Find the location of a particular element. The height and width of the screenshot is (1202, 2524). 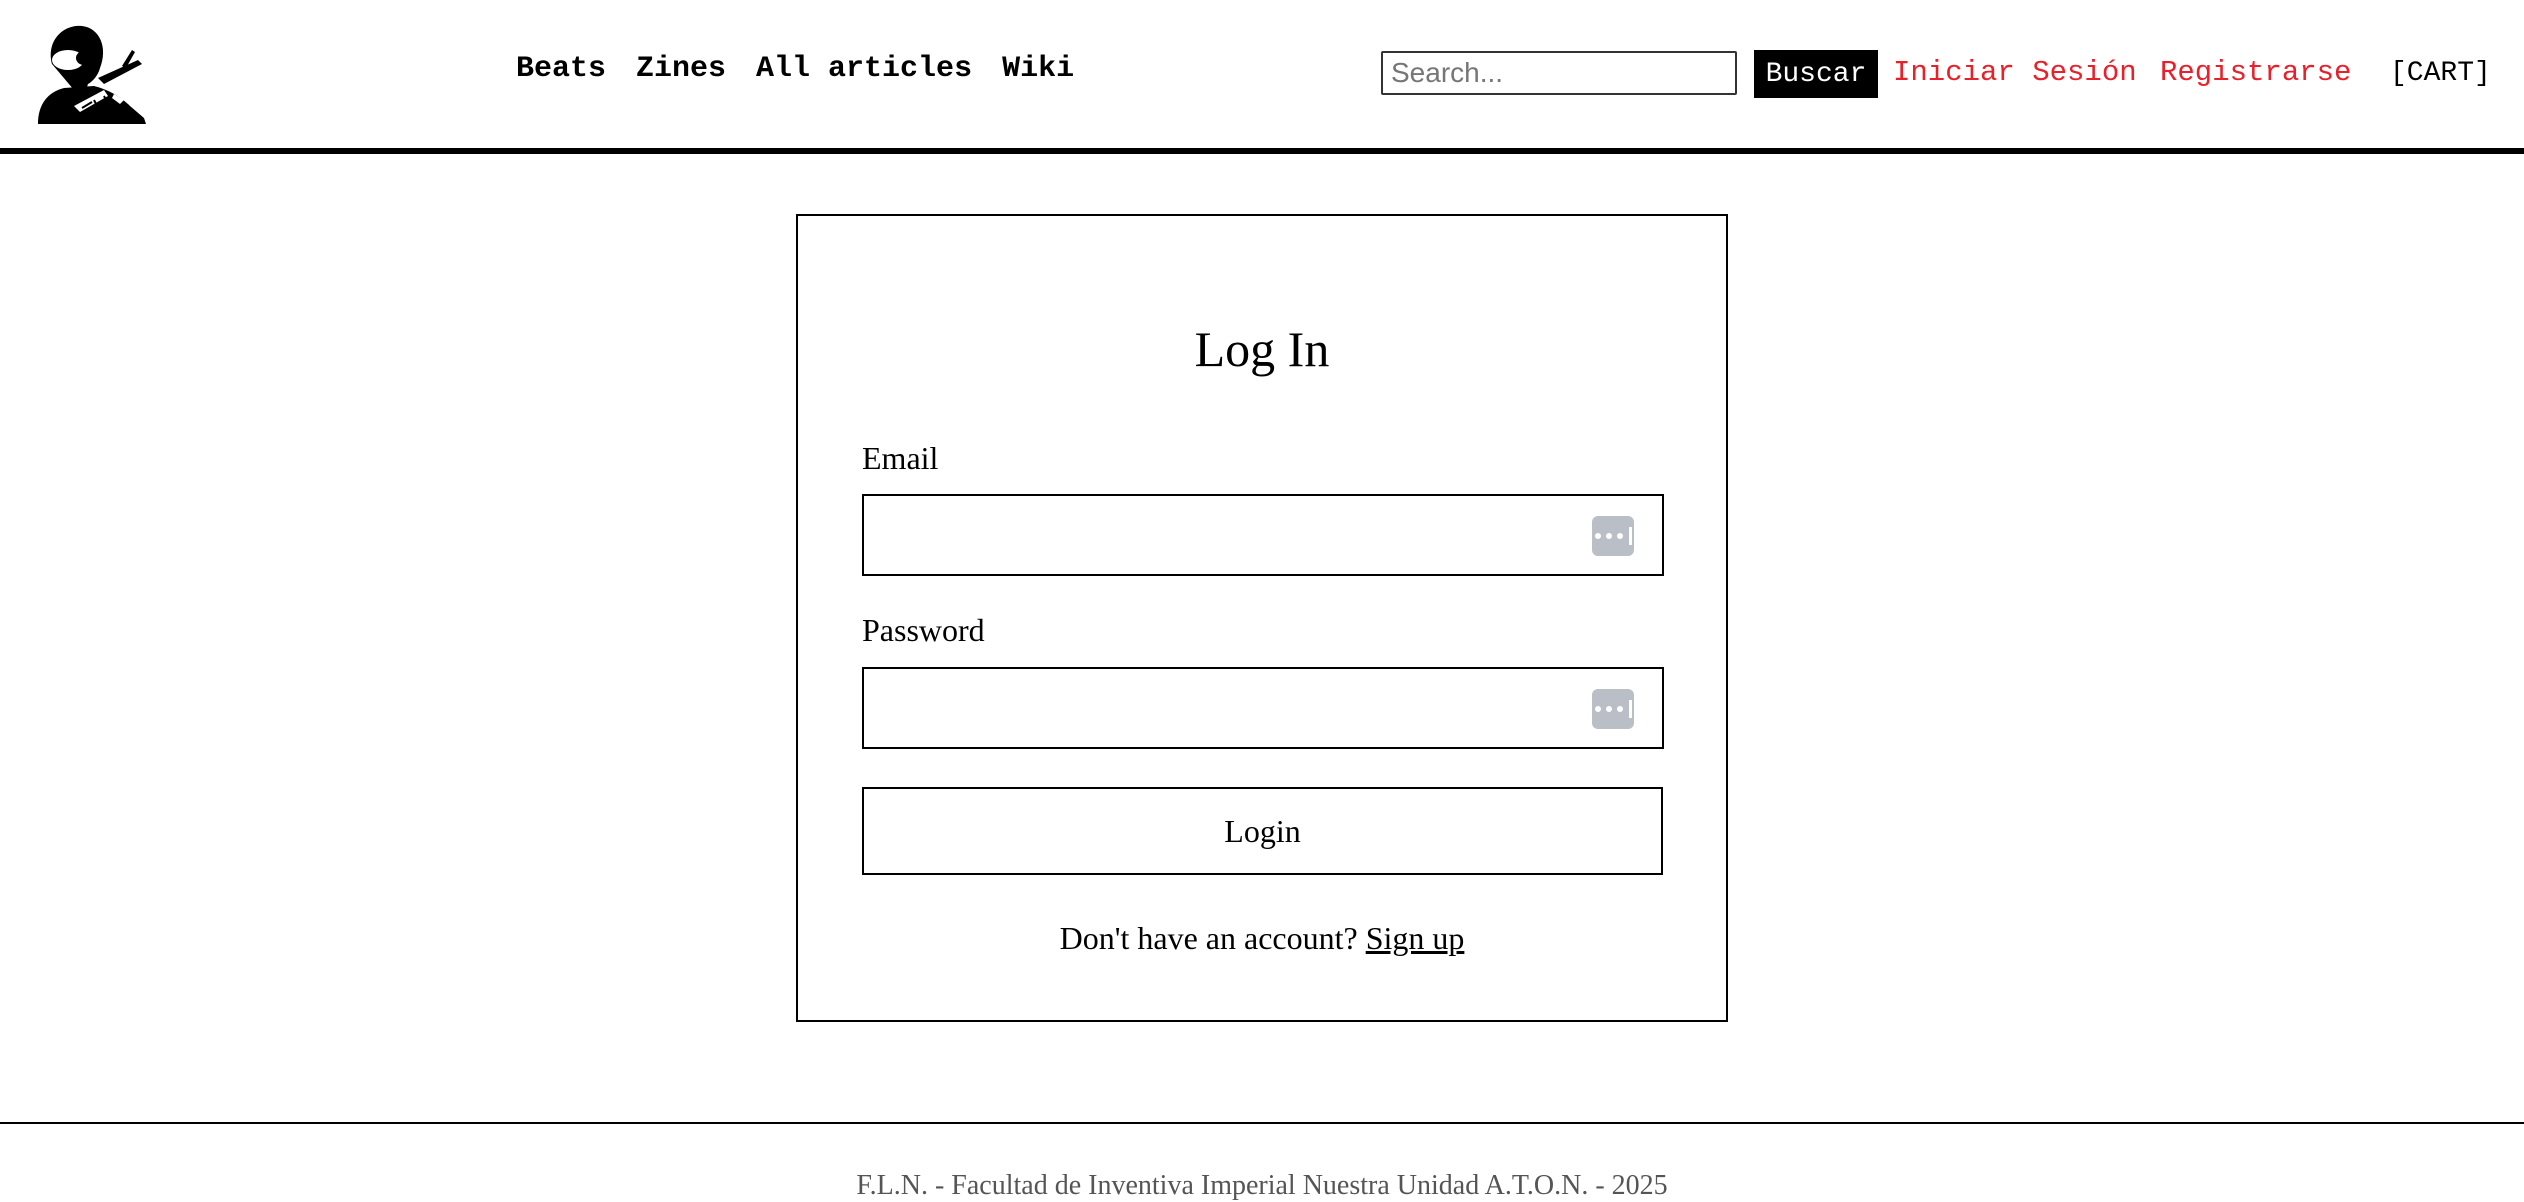

cart-link: [CART] is located at coordinates (2440, 73).